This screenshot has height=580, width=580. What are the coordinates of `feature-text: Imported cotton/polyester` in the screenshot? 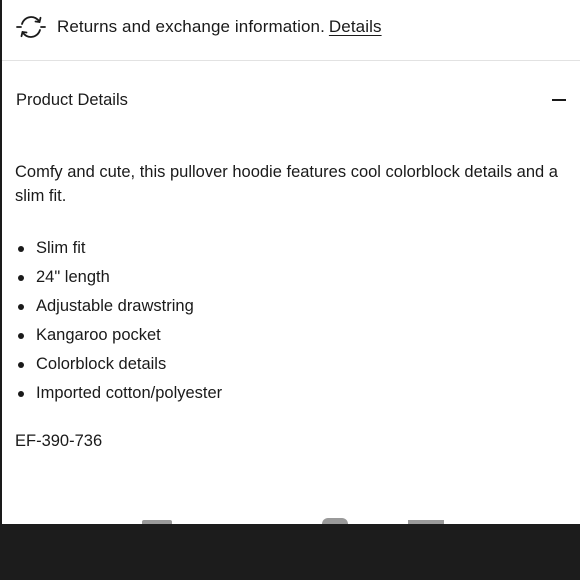 It's located at (129, 393).